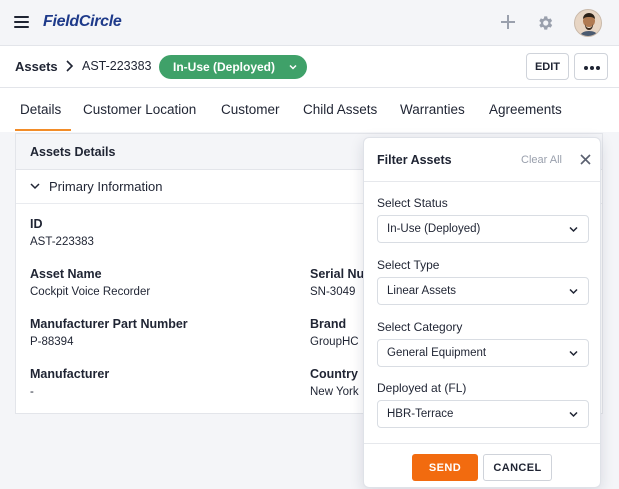 This screenshot has width=619, height=489. What do you see at coordinates (437, 353) in the screenshot?
I see `category-select-value: General Equipment` at bounding box center [437, 353].